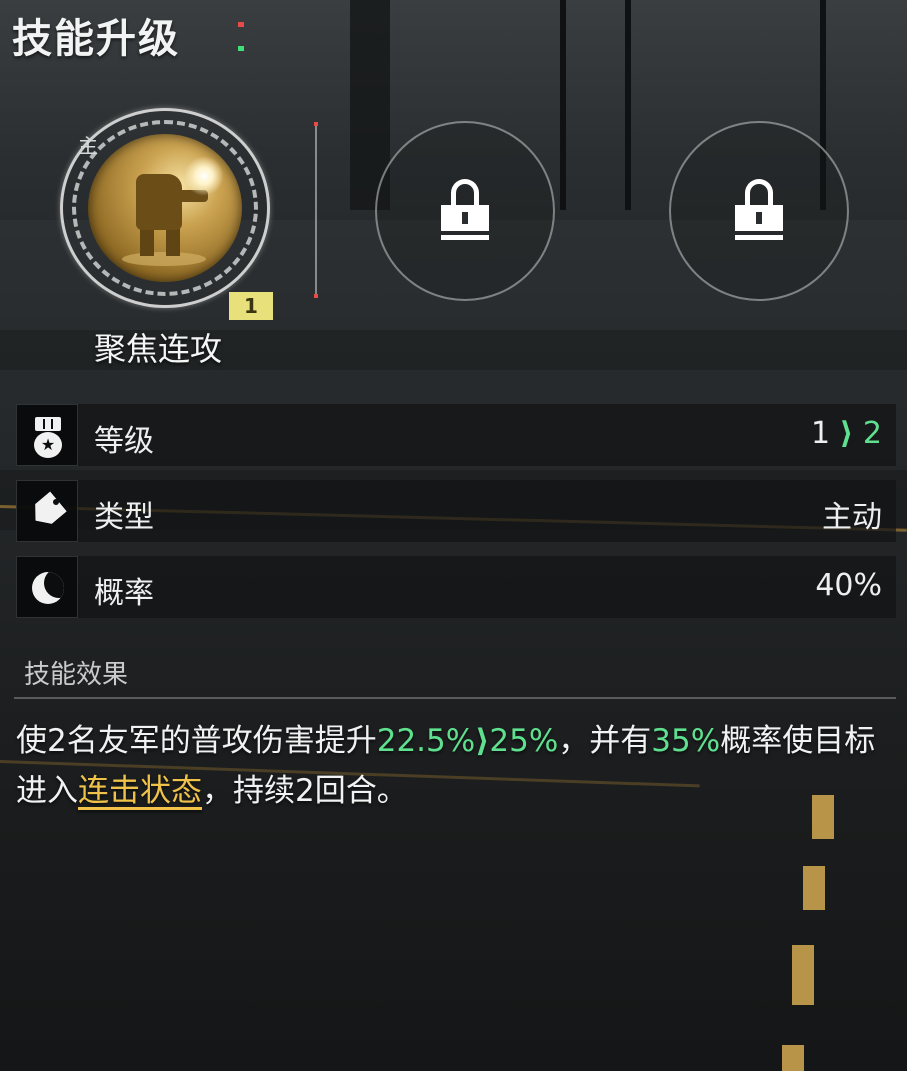  What do you see at coordinates (456, 435) in the screenshot?
I see `stat-row-level: ★ 等级 1 ⟩ 2` at bounding box center [456, 435].